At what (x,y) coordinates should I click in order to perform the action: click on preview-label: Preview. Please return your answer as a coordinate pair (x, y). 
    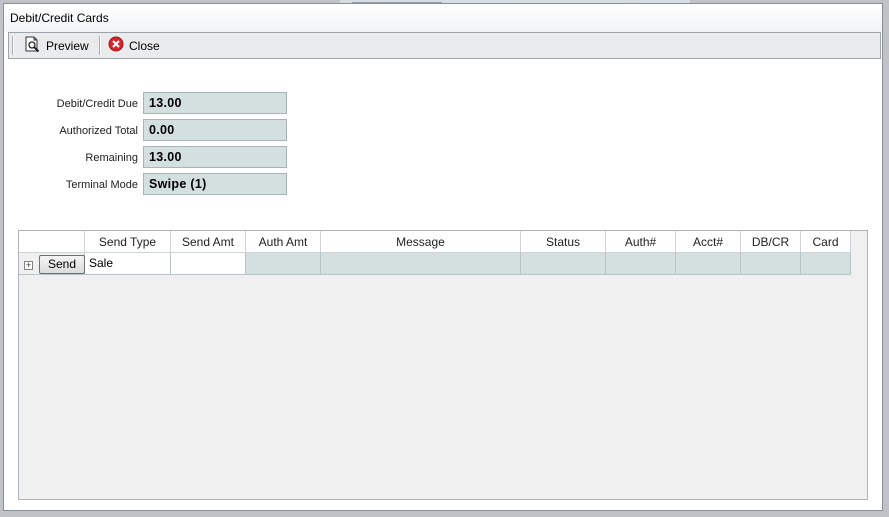
    Looking at the image, I should click on (67, 45).